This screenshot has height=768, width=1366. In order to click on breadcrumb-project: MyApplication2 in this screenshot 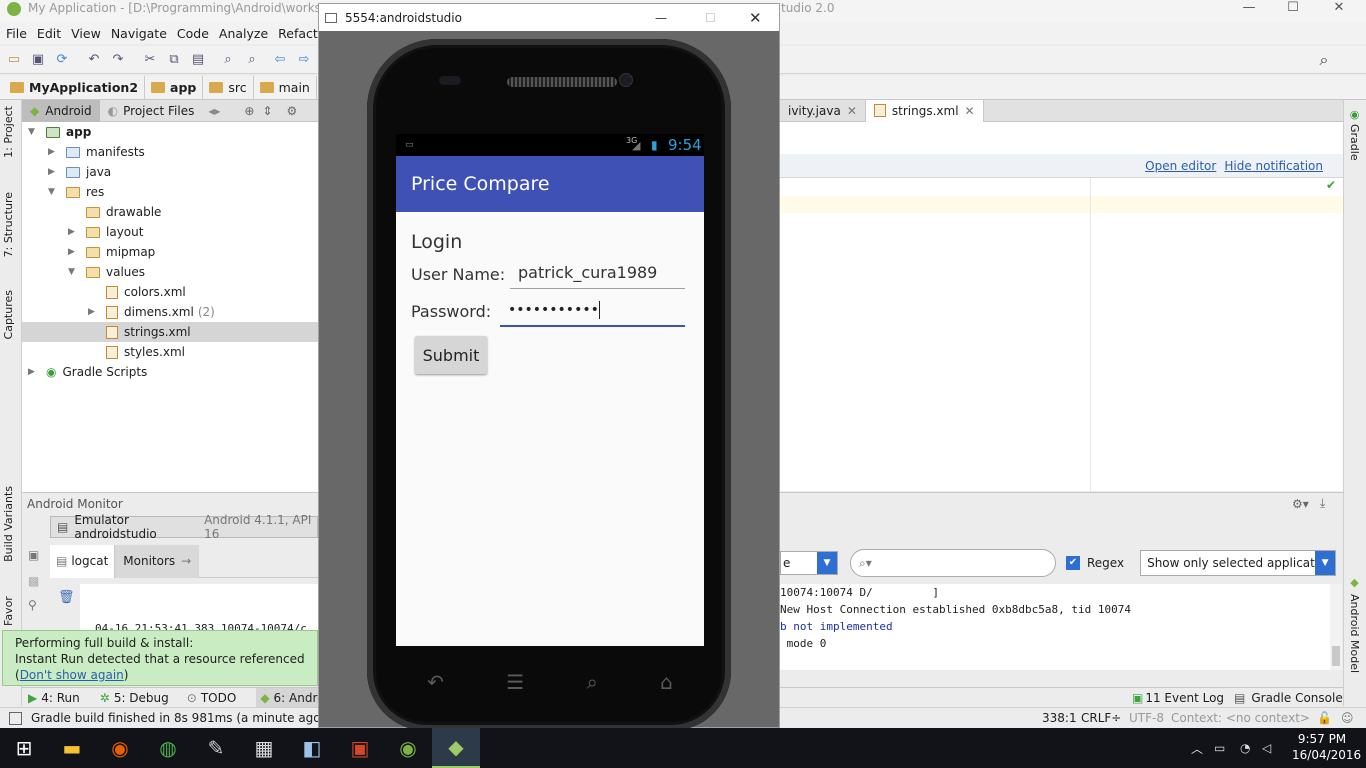, I will do `click(73, 87)`.